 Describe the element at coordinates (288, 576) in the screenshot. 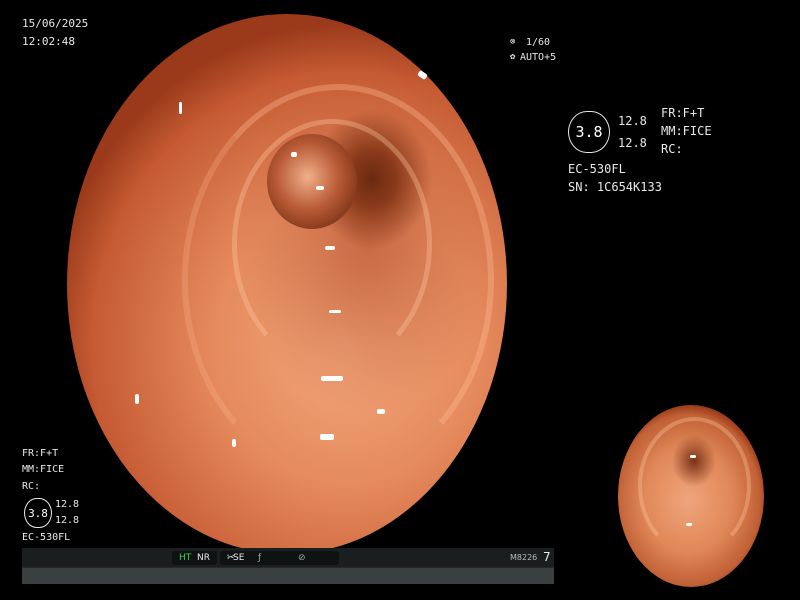

I see `status-bar-bottom-row` at that location.